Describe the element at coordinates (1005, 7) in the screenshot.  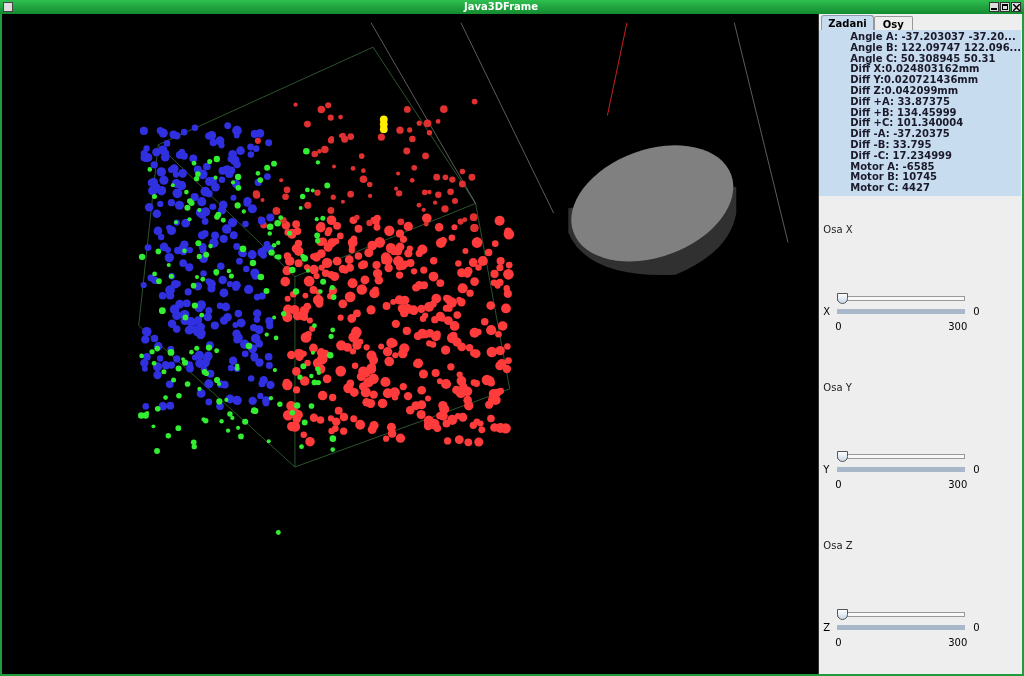
I see `maximize-button` at that location.